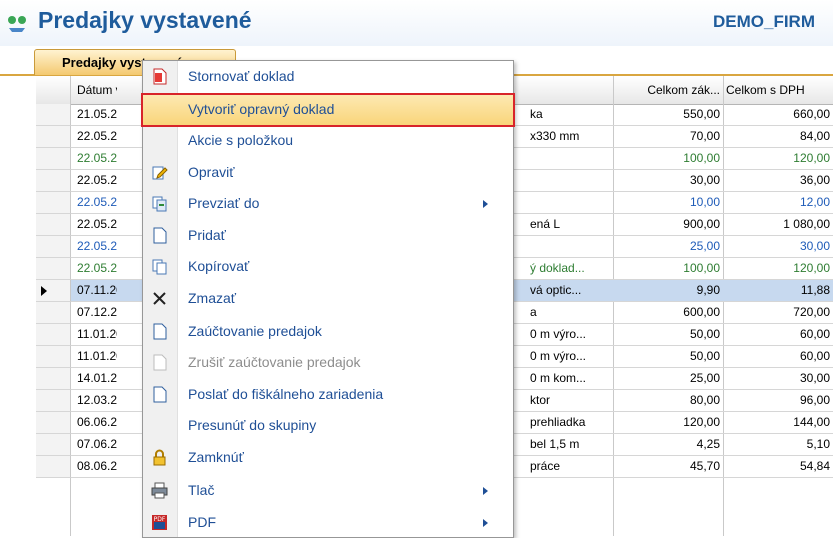 The width and height of the screenshot is (833, 538). I want to click on cell-total: 900,00, so click(701, 224).